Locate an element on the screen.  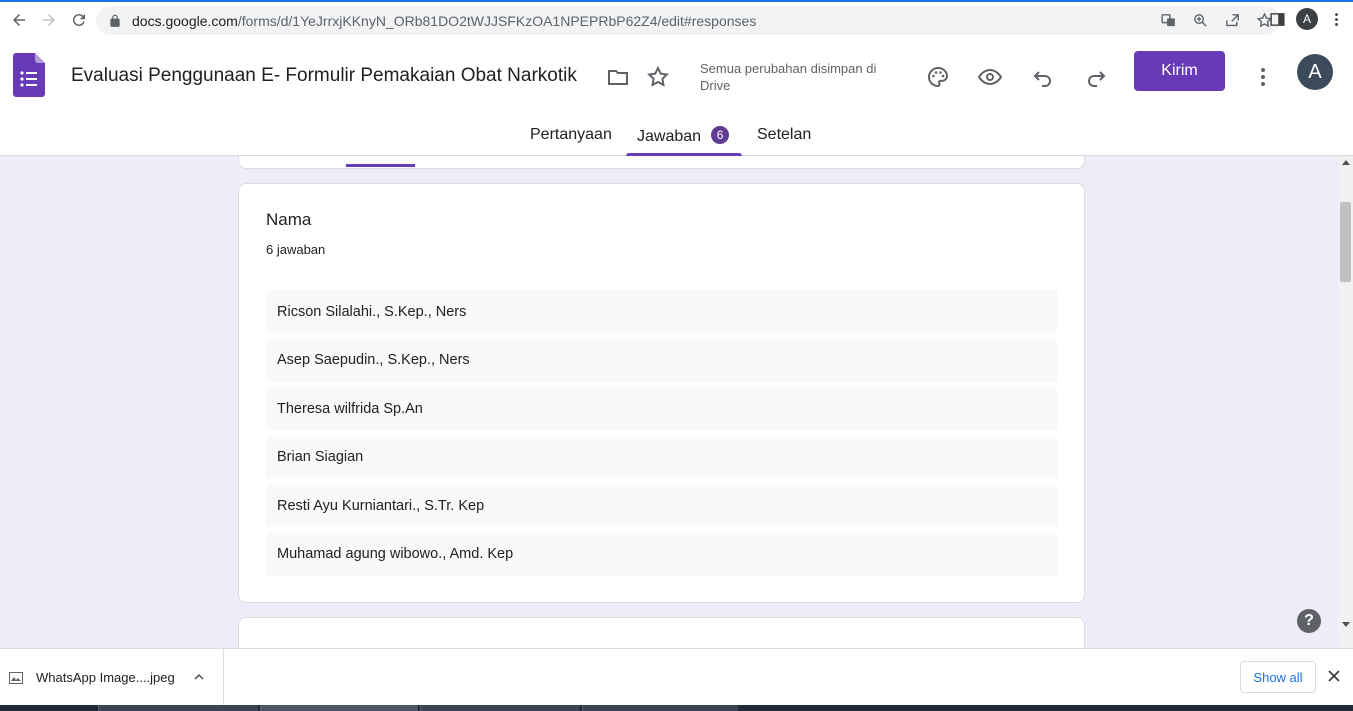
help-icon: ? is located at coordinates (1309, 621).